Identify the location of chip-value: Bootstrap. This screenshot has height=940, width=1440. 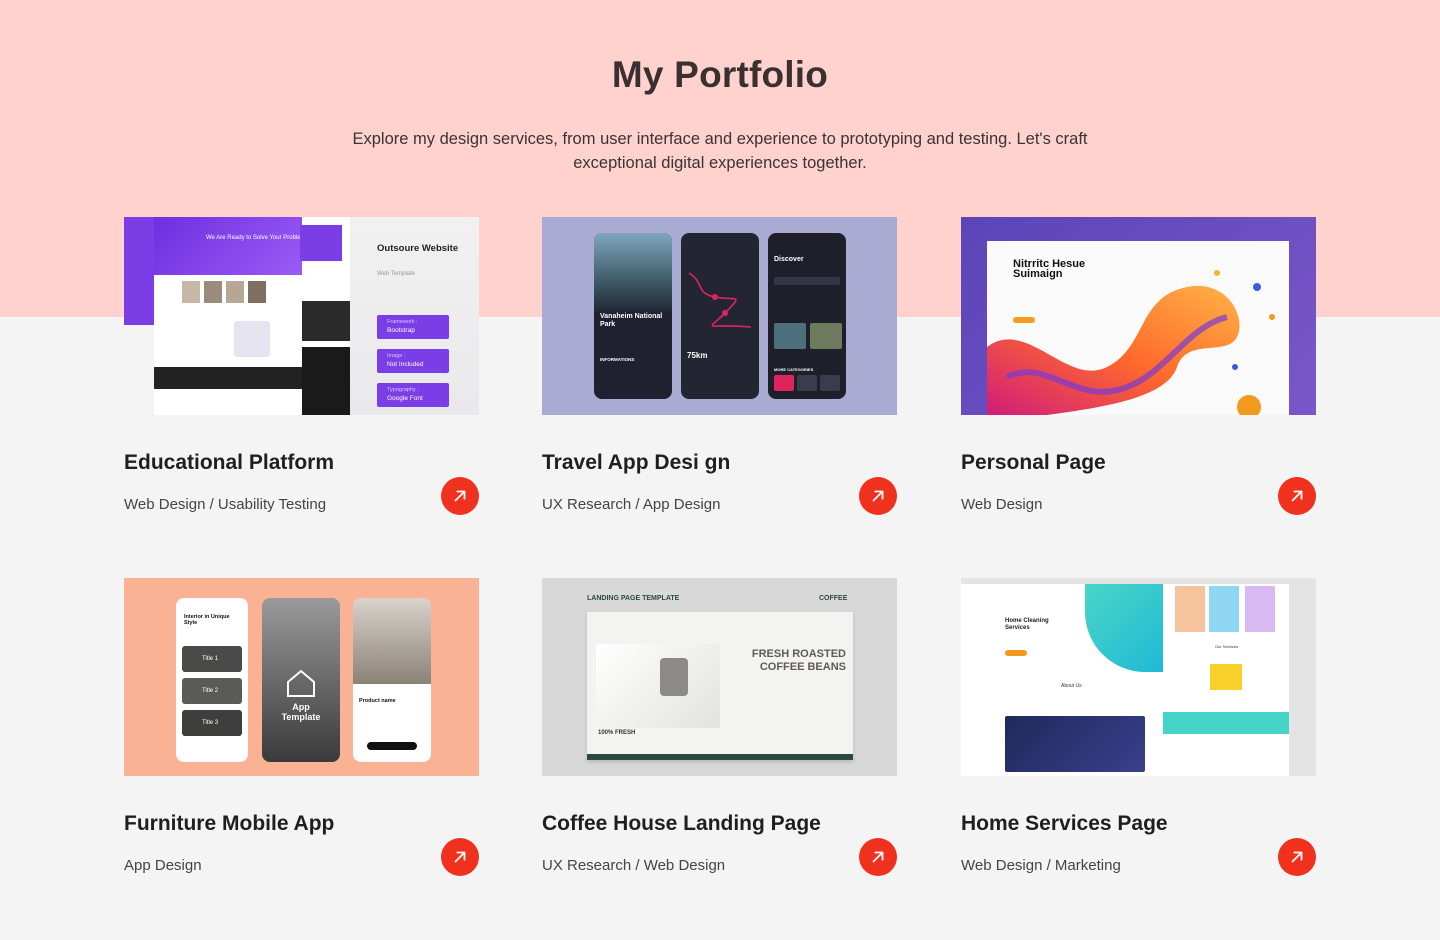
(401, 330).